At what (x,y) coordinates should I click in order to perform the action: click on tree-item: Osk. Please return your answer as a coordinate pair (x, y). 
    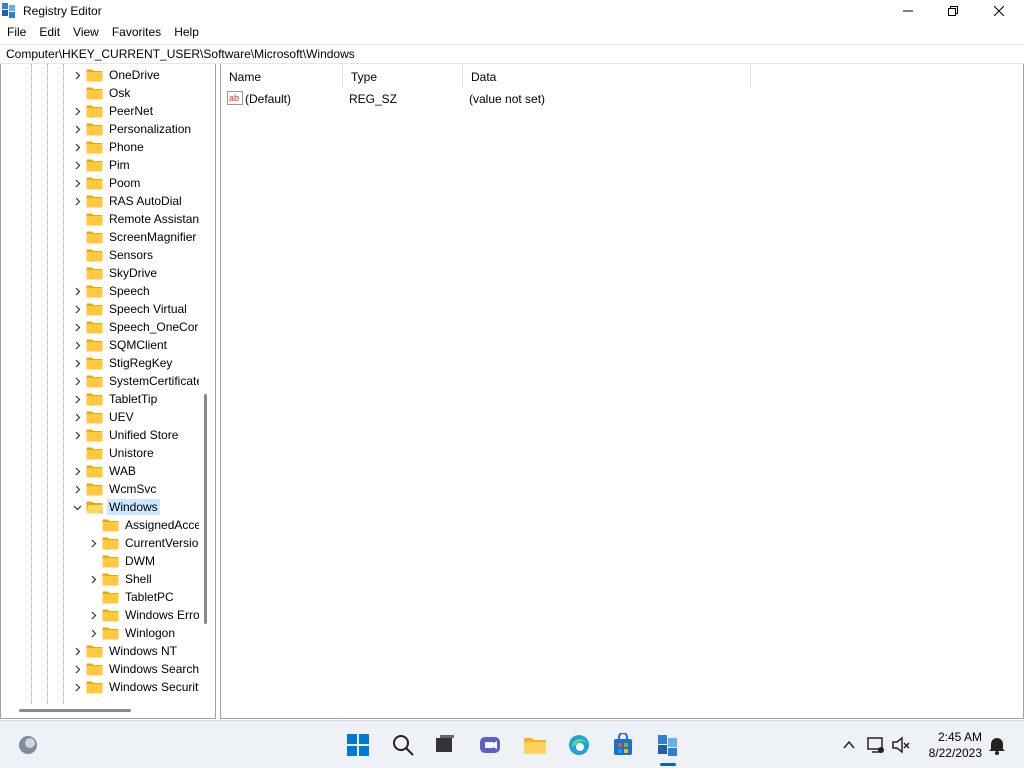
    Looking at the image, I should click on (101, 93).